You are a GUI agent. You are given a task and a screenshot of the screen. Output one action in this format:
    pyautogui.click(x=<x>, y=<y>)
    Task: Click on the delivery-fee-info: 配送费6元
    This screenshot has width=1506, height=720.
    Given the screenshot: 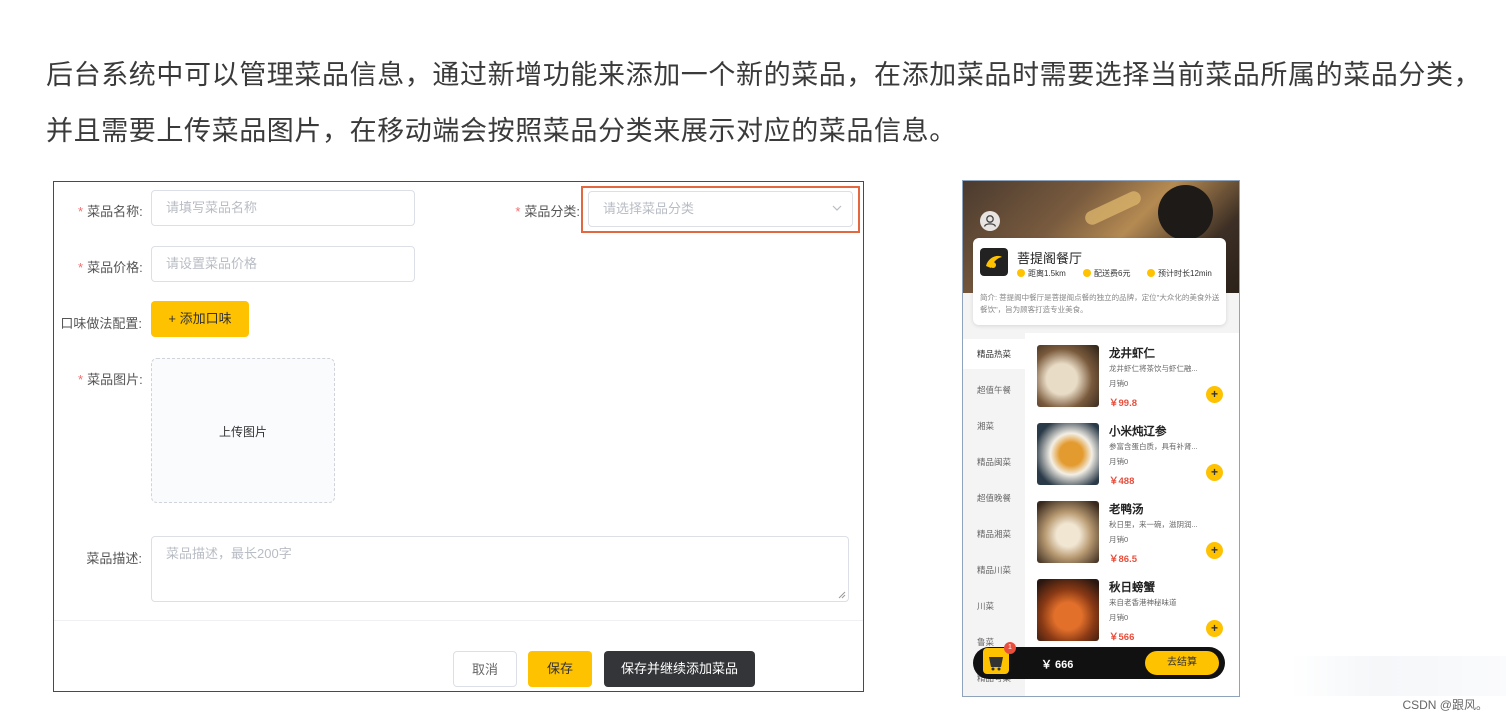 What is the action you would take?
    pyautogui.click(x=1106, y=273)
    